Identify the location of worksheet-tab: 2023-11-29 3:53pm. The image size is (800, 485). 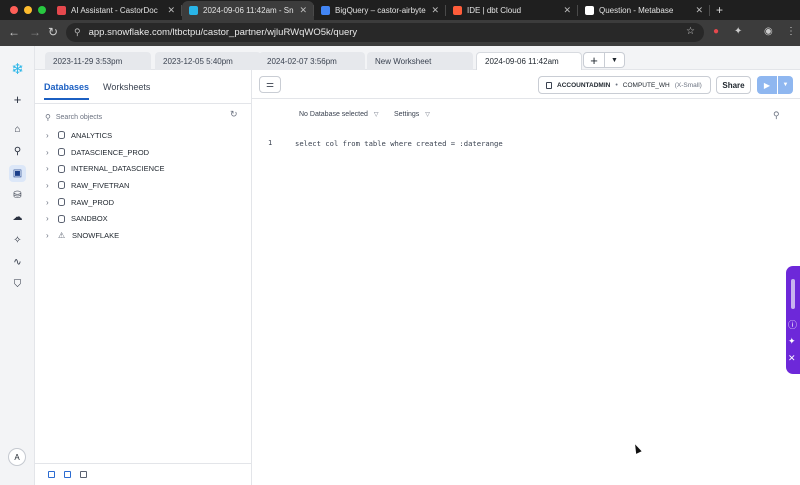
(98, 61).